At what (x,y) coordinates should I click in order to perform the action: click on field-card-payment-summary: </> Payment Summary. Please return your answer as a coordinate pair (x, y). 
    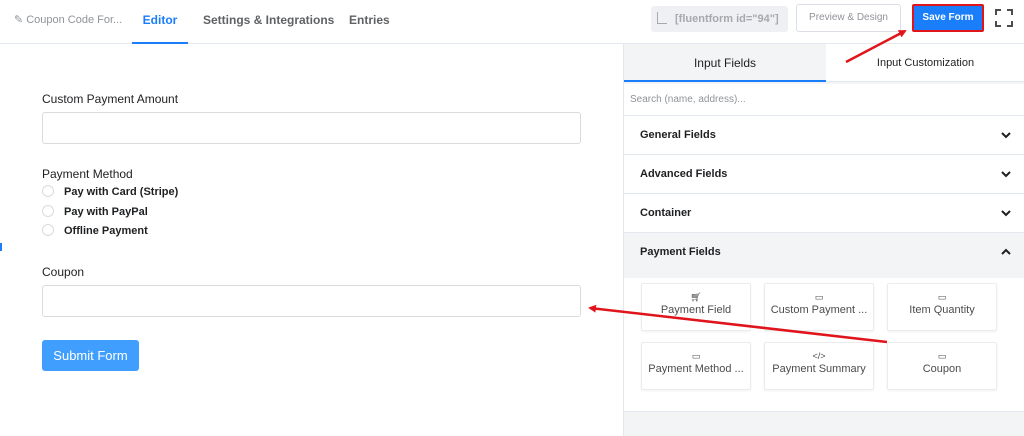
    Looking at the image, I should click on (819, 366).